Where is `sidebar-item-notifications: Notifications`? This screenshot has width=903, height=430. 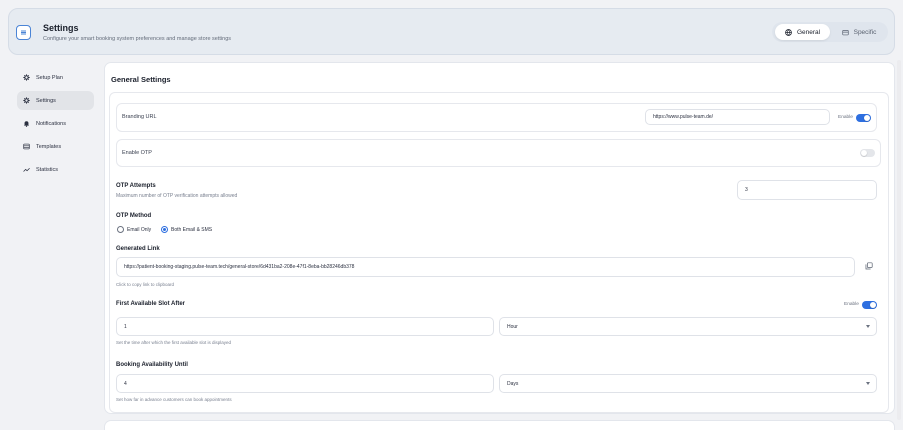 sidebar-item-notifications: Notifications is located at coordinates (55, 123).